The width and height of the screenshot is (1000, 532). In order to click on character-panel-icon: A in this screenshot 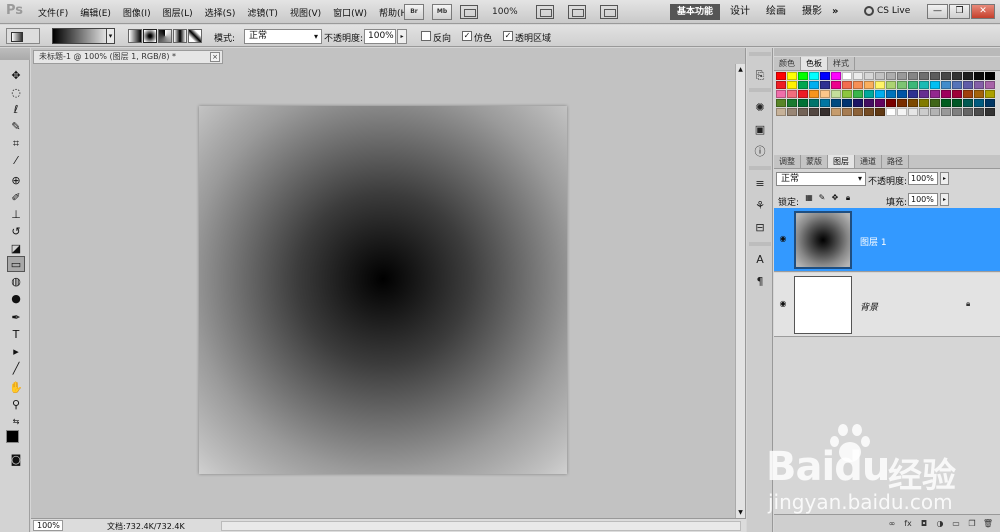, I will do `click(760, 260)`.